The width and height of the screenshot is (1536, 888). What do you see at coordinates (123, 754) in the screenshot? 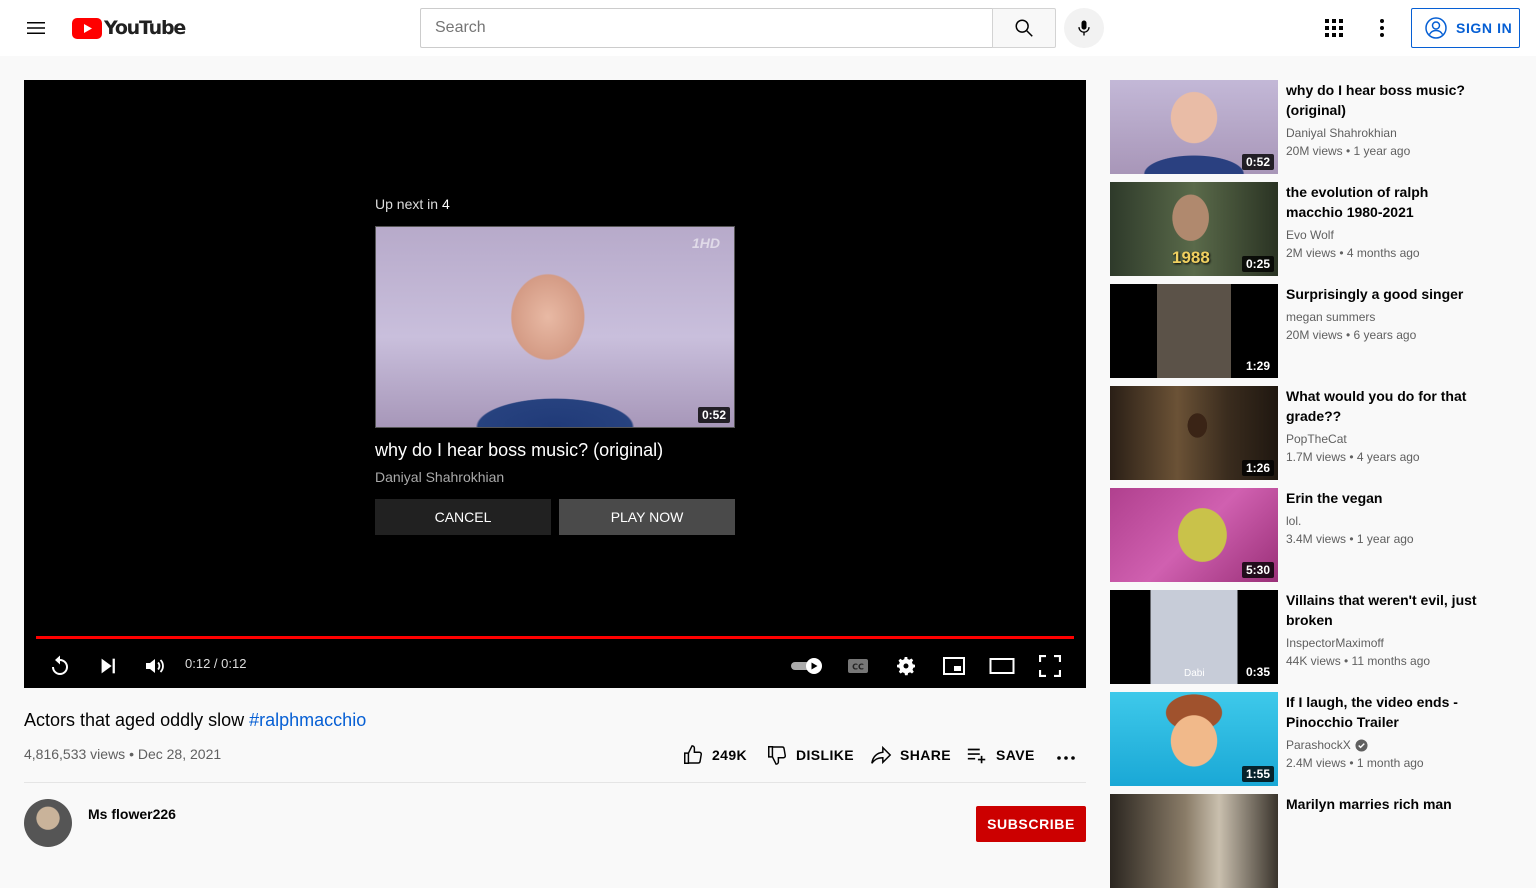
I see `video-views-date: 4,816,533 views • Dec 28, 2021` at bounding box center [123, 754].